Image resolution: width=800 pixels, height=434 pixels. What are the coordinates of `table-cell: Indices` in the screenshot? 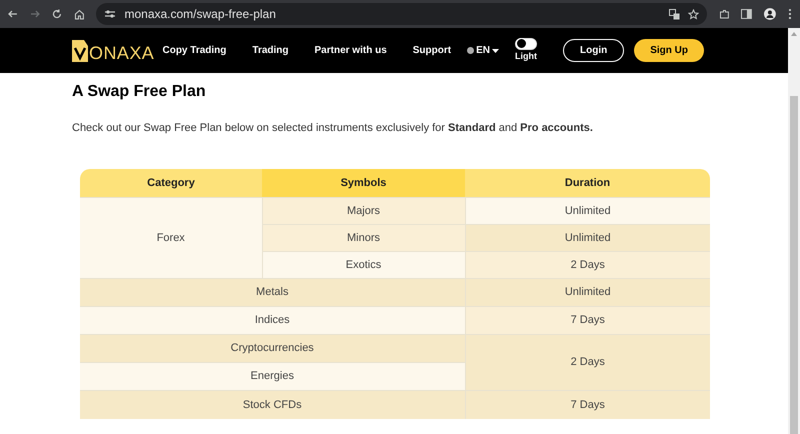 It's located at (272, 320).